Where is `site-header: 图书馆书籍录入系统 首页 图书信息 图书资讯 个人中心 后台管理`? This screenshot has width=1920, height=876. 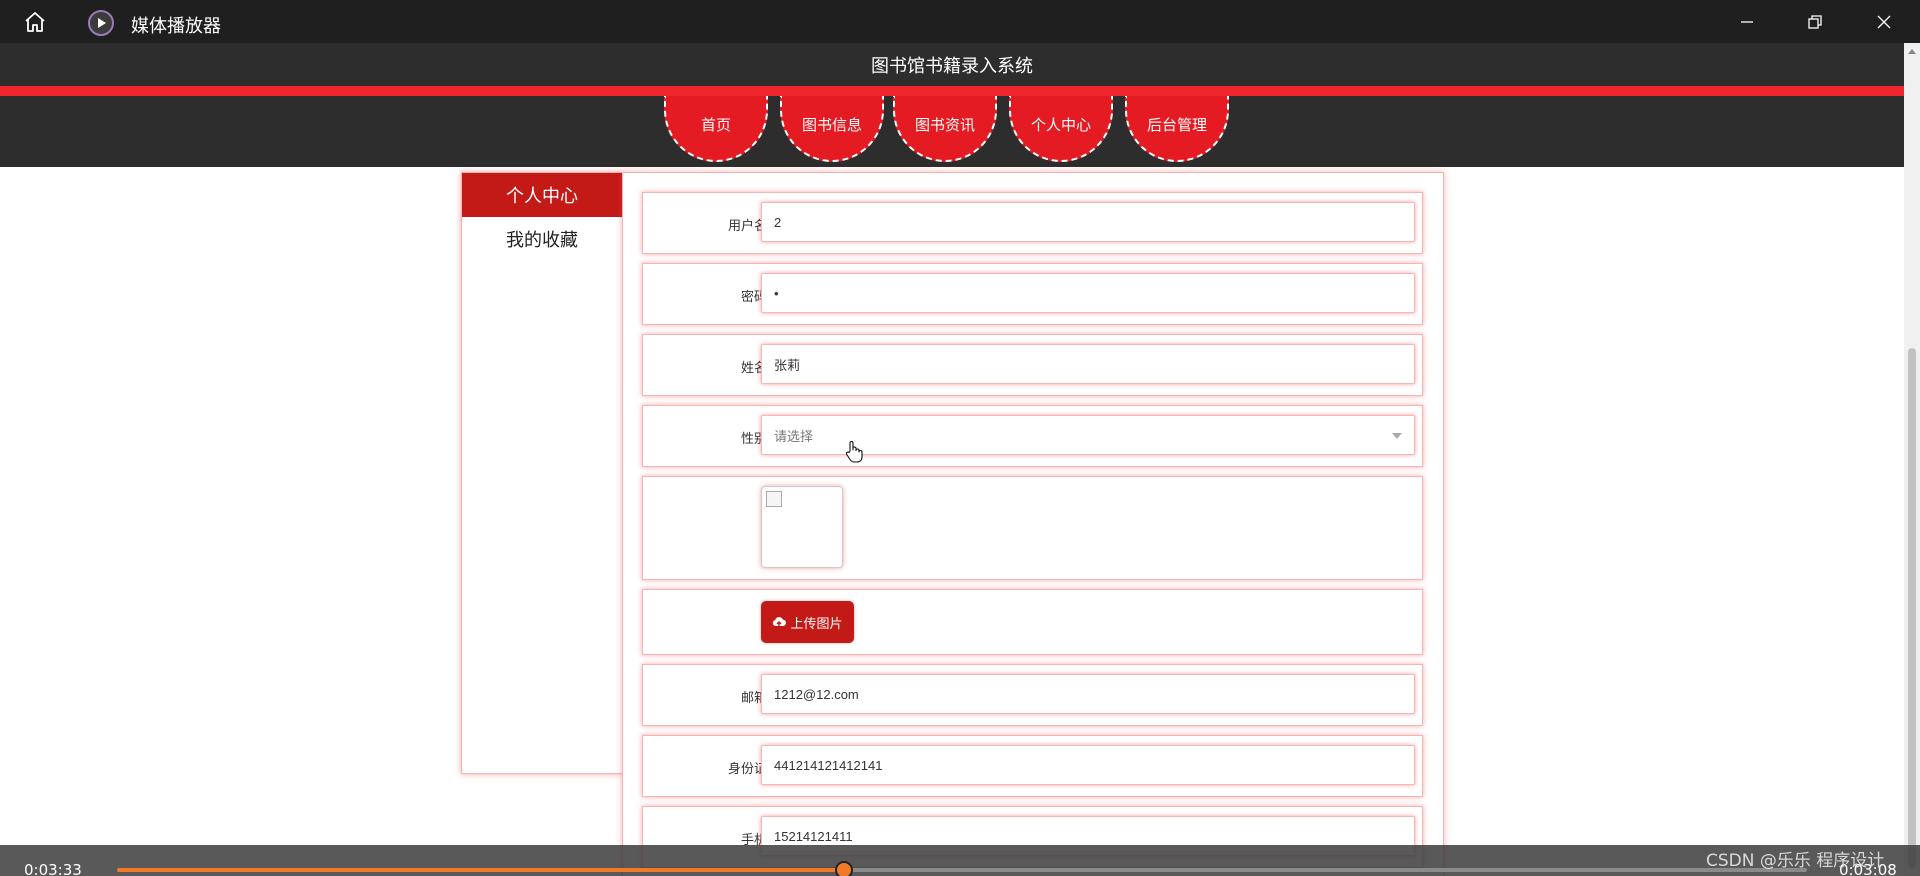 site-header: 图书馆书籍录入系统 首页 图书信息 图书资讯 个人中心 后台管理 is located at coordinates (952, 105).